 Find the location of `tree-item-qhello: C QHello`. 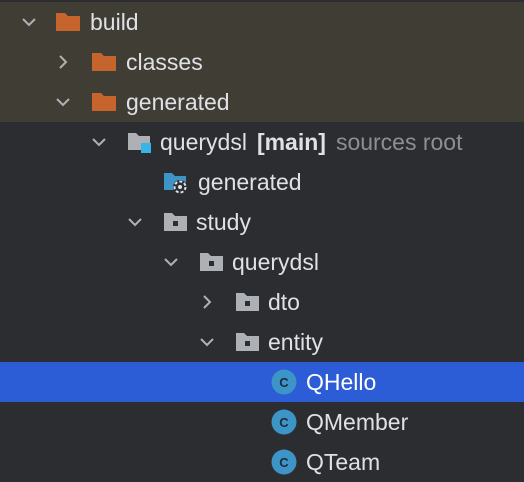

tree-item-qhello: C QHello is located at coordinates (262, 382).